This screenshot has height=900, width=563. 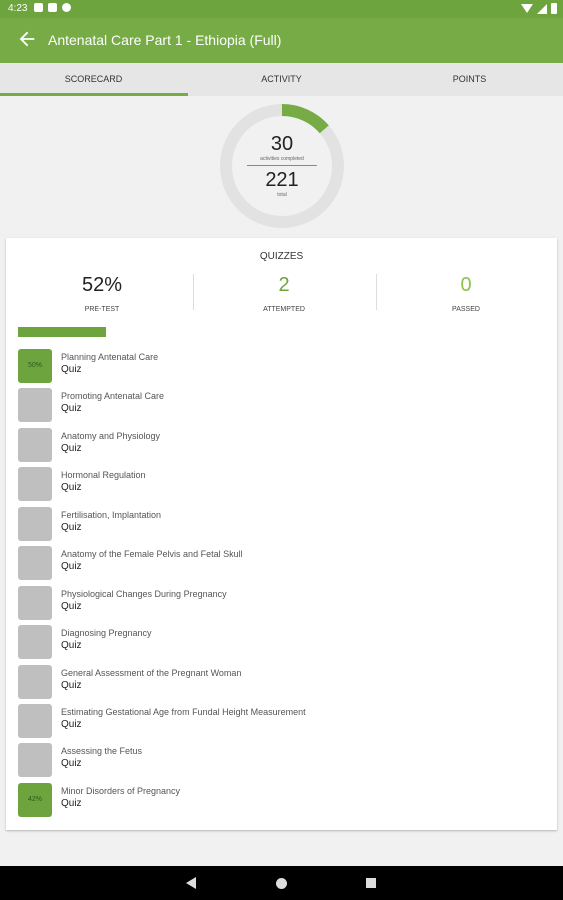 What do you see at coordinates (151, 673) in the screenshot?
I see `quiz-title: General Assessment of the Pregnant Woman` at bounding box center [151, 673].